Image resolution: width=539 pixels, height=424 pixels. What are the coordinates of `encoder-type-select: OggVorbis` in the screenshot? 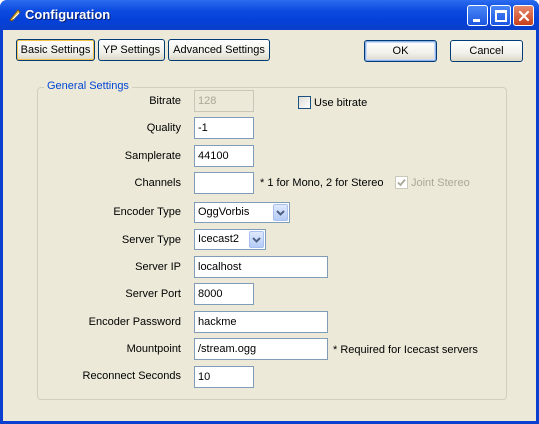 It's located at (242, 212).